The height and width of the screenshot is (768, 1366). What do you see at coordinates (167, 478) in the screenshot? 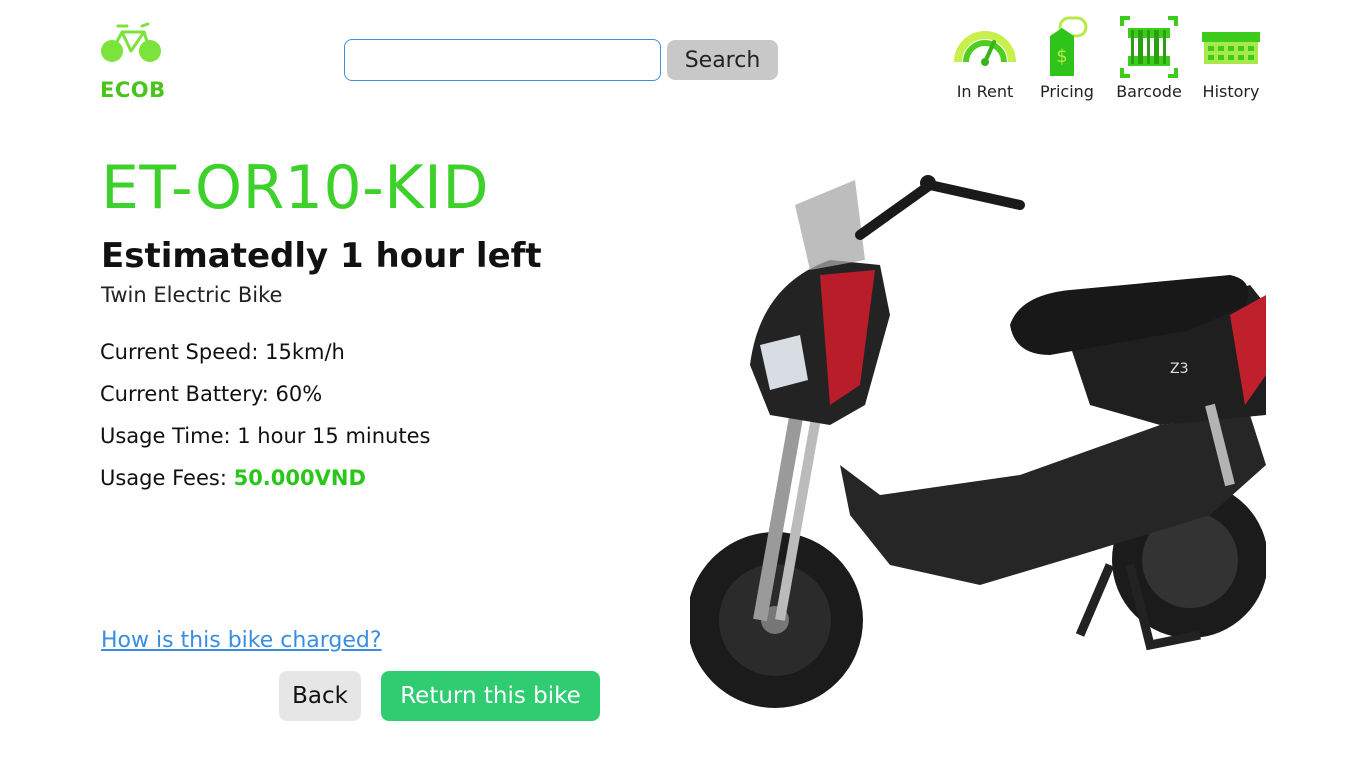
I see `usage-fees-label: Usage Fees:` at bounding box center [167, 478].